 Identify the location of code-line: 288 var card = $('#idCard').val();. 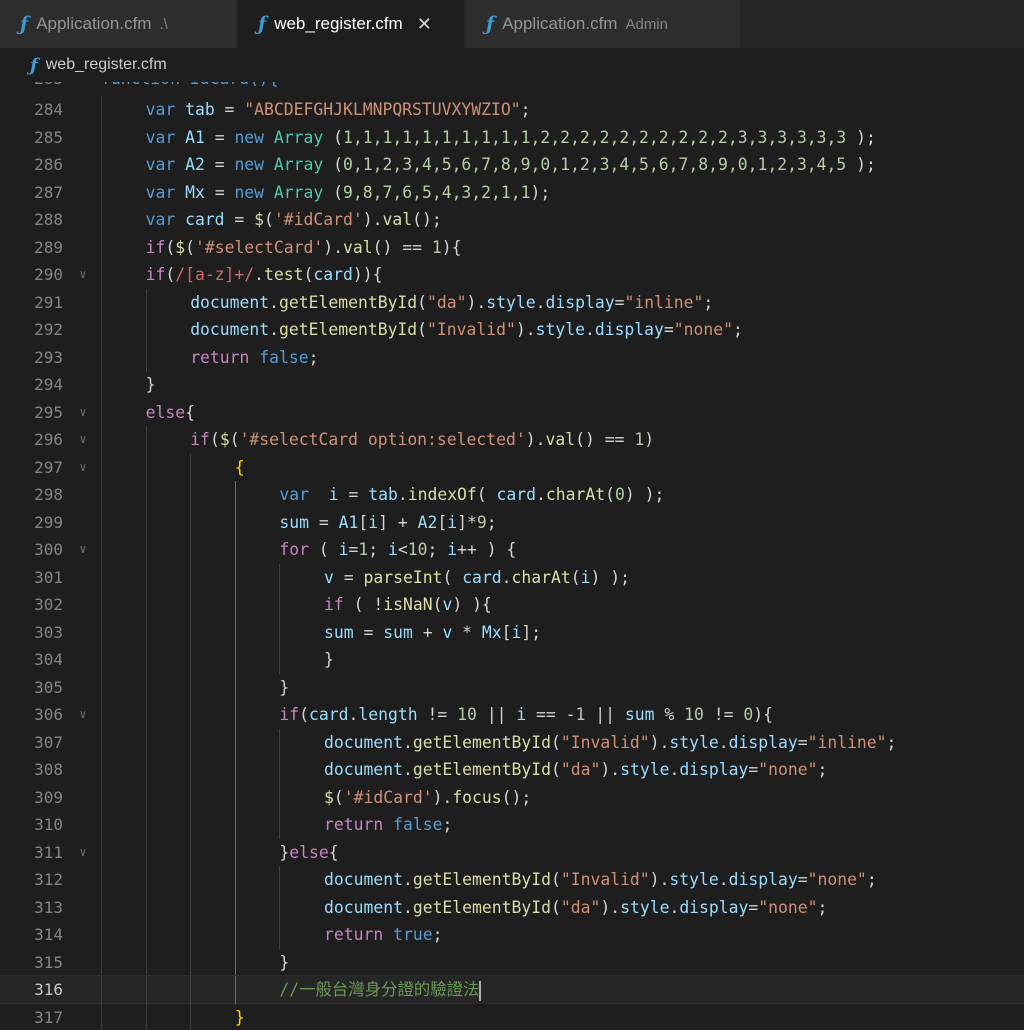
(512, 220).